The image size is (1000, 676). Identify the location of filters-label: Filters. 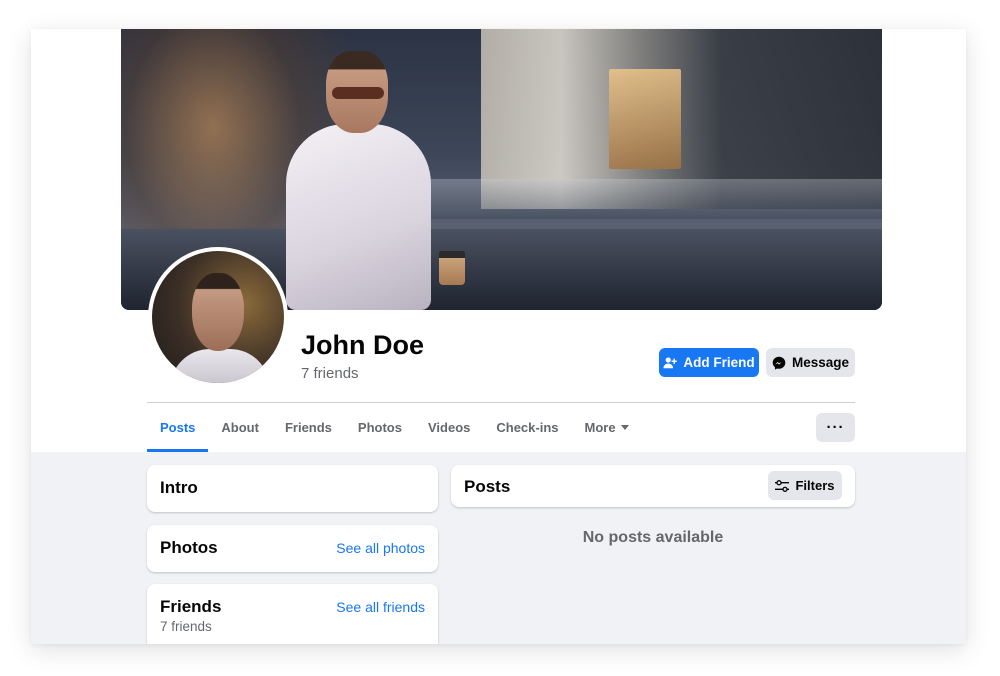
(815, 485).